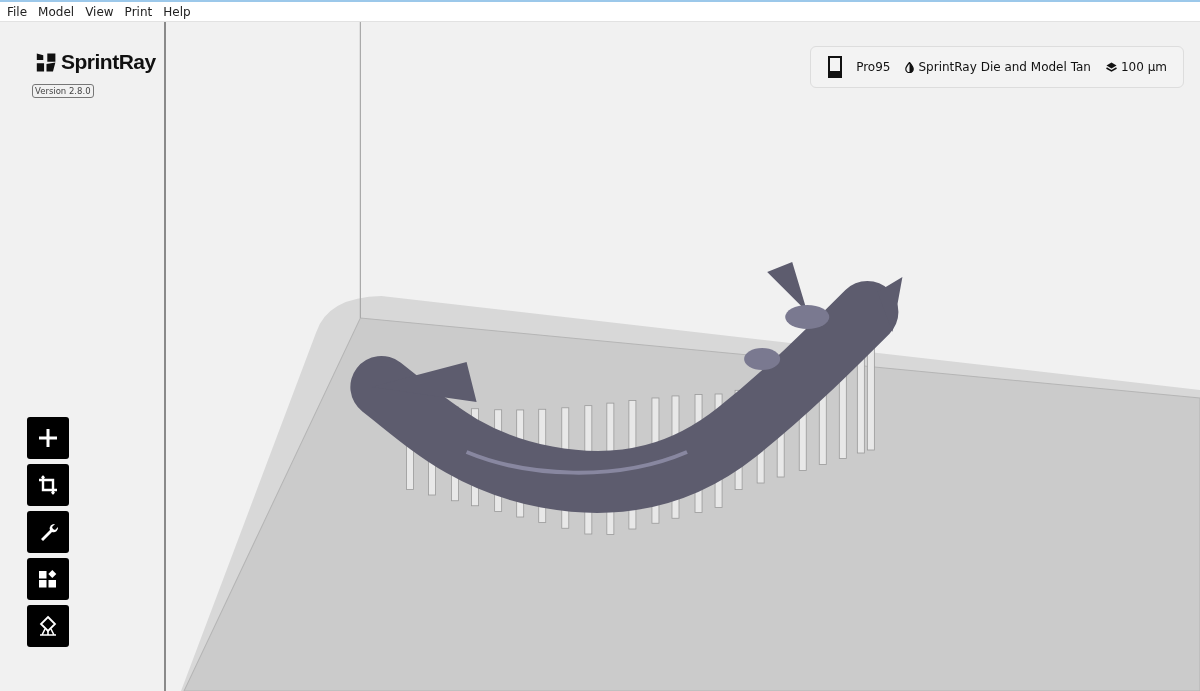 The width and height of the screenshot is (1200, 691). I want to click on version-label: Version 2.8.0, so click(63, 91).